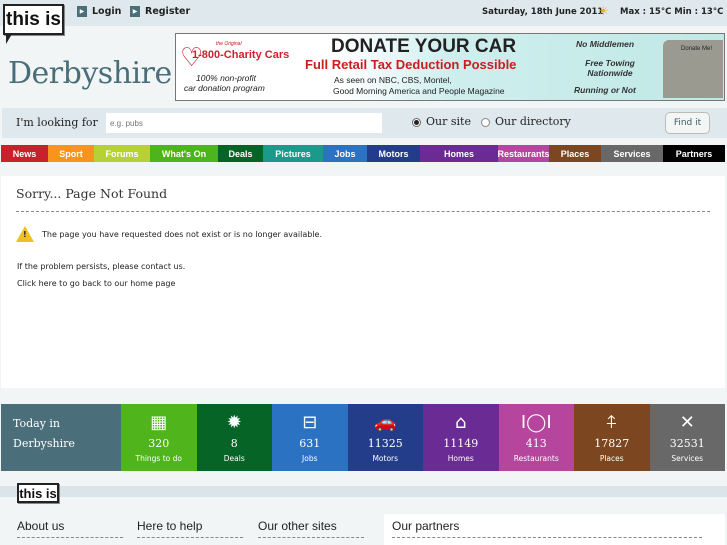 The width and height of the screenshot is (727, 545). Describe the element at coordinates (612, 443) in the screenshot. I see `tile-count: 17827` at that location.